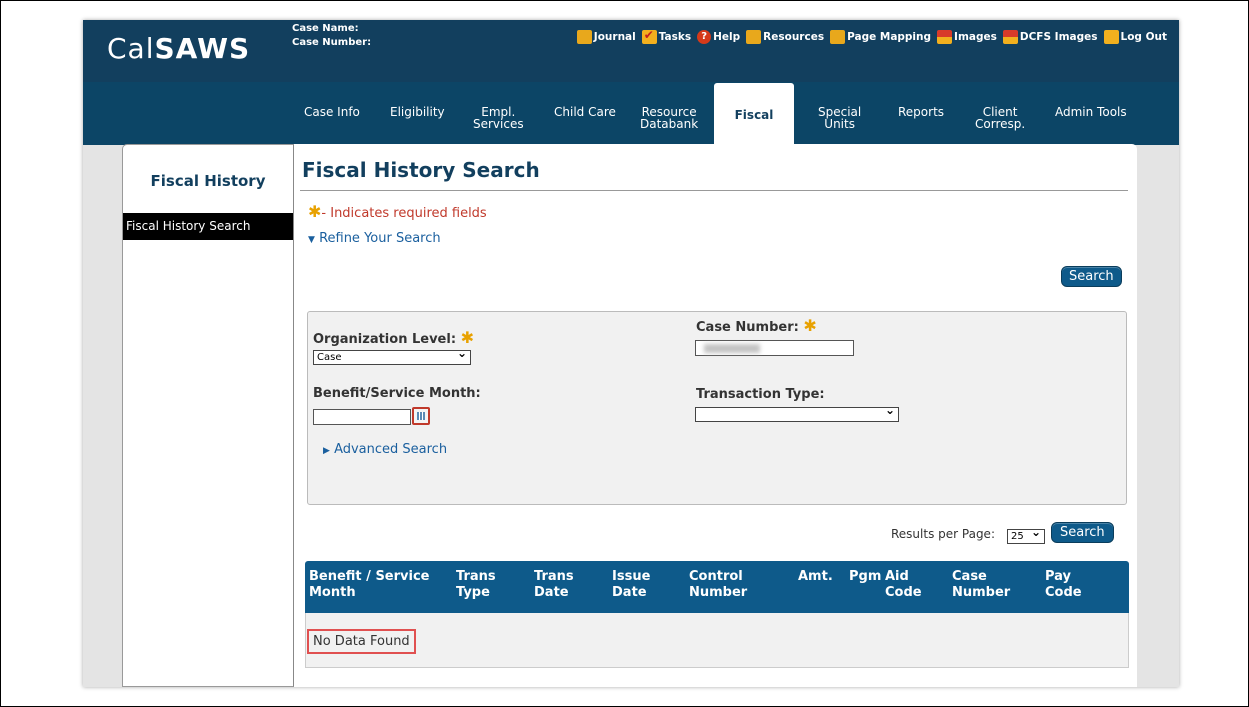 The height and width of the screenshot is (707, 1249). I want to click on col-issue-date: Issue Date, so click(631, 585).